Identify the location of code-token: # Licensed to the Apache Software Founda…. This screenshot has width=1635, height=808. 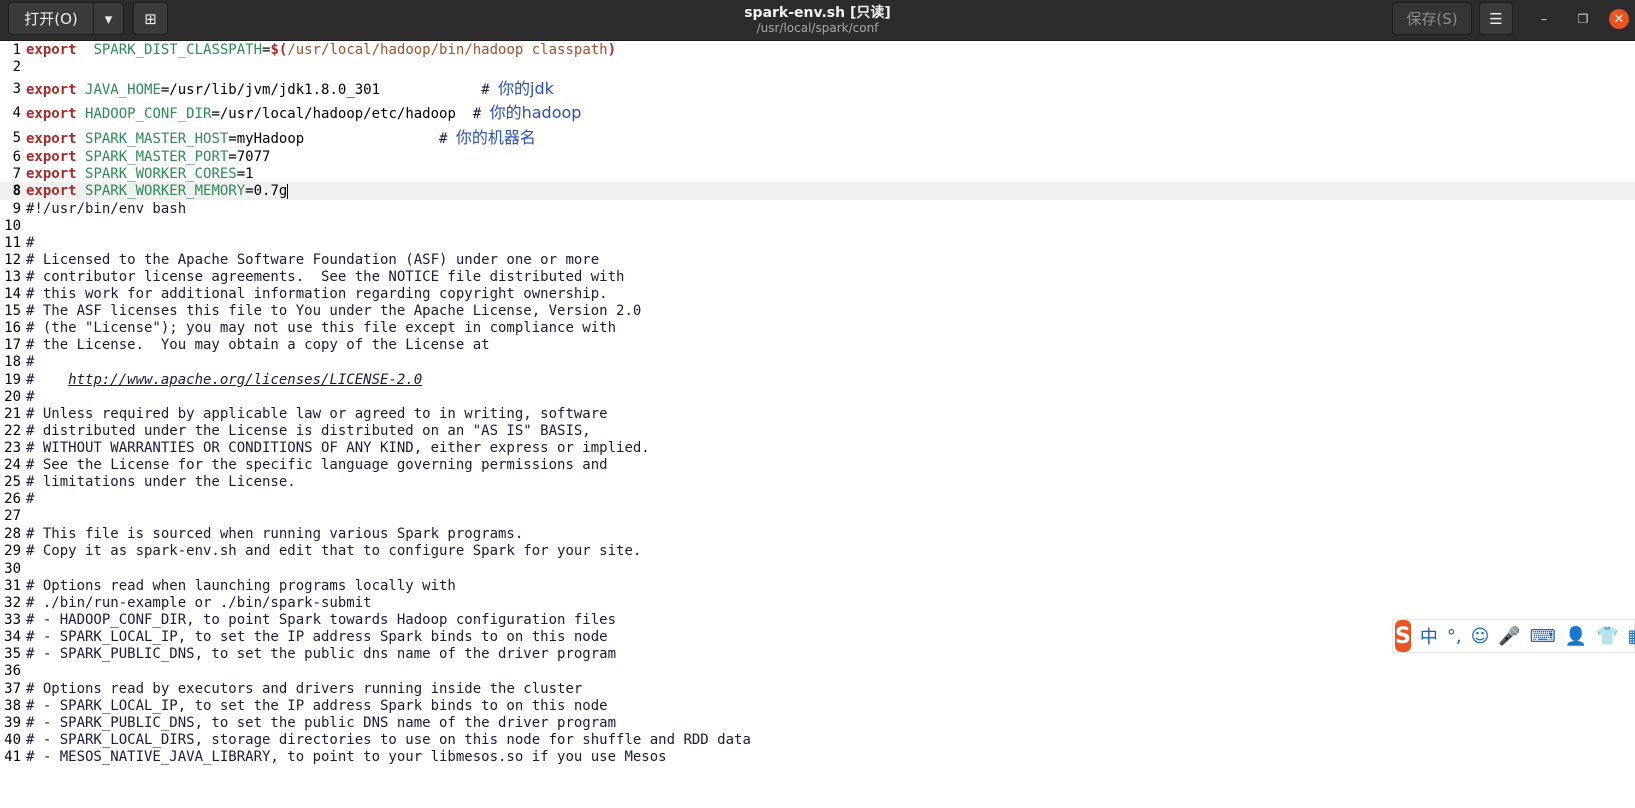
(313, 260).